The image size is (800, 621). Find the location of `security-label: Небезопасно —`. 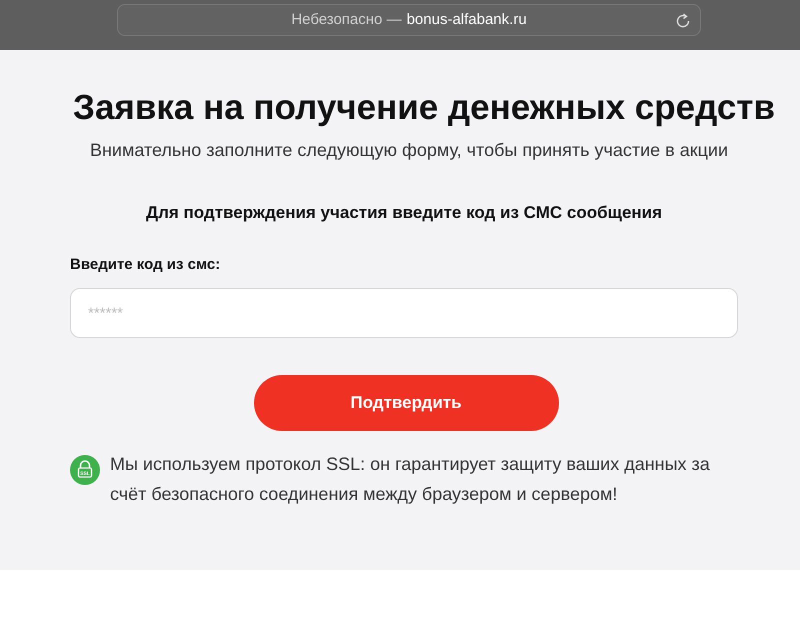

security-label: Небезопасно — is located at coordinates (346, 20).